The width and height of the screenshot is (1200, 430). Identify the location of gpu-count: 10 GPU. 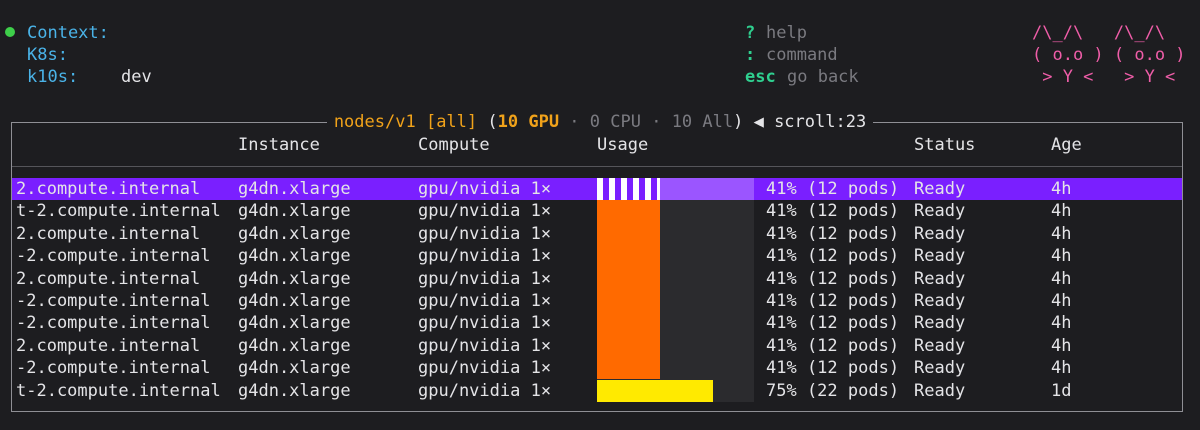
(528, 122).